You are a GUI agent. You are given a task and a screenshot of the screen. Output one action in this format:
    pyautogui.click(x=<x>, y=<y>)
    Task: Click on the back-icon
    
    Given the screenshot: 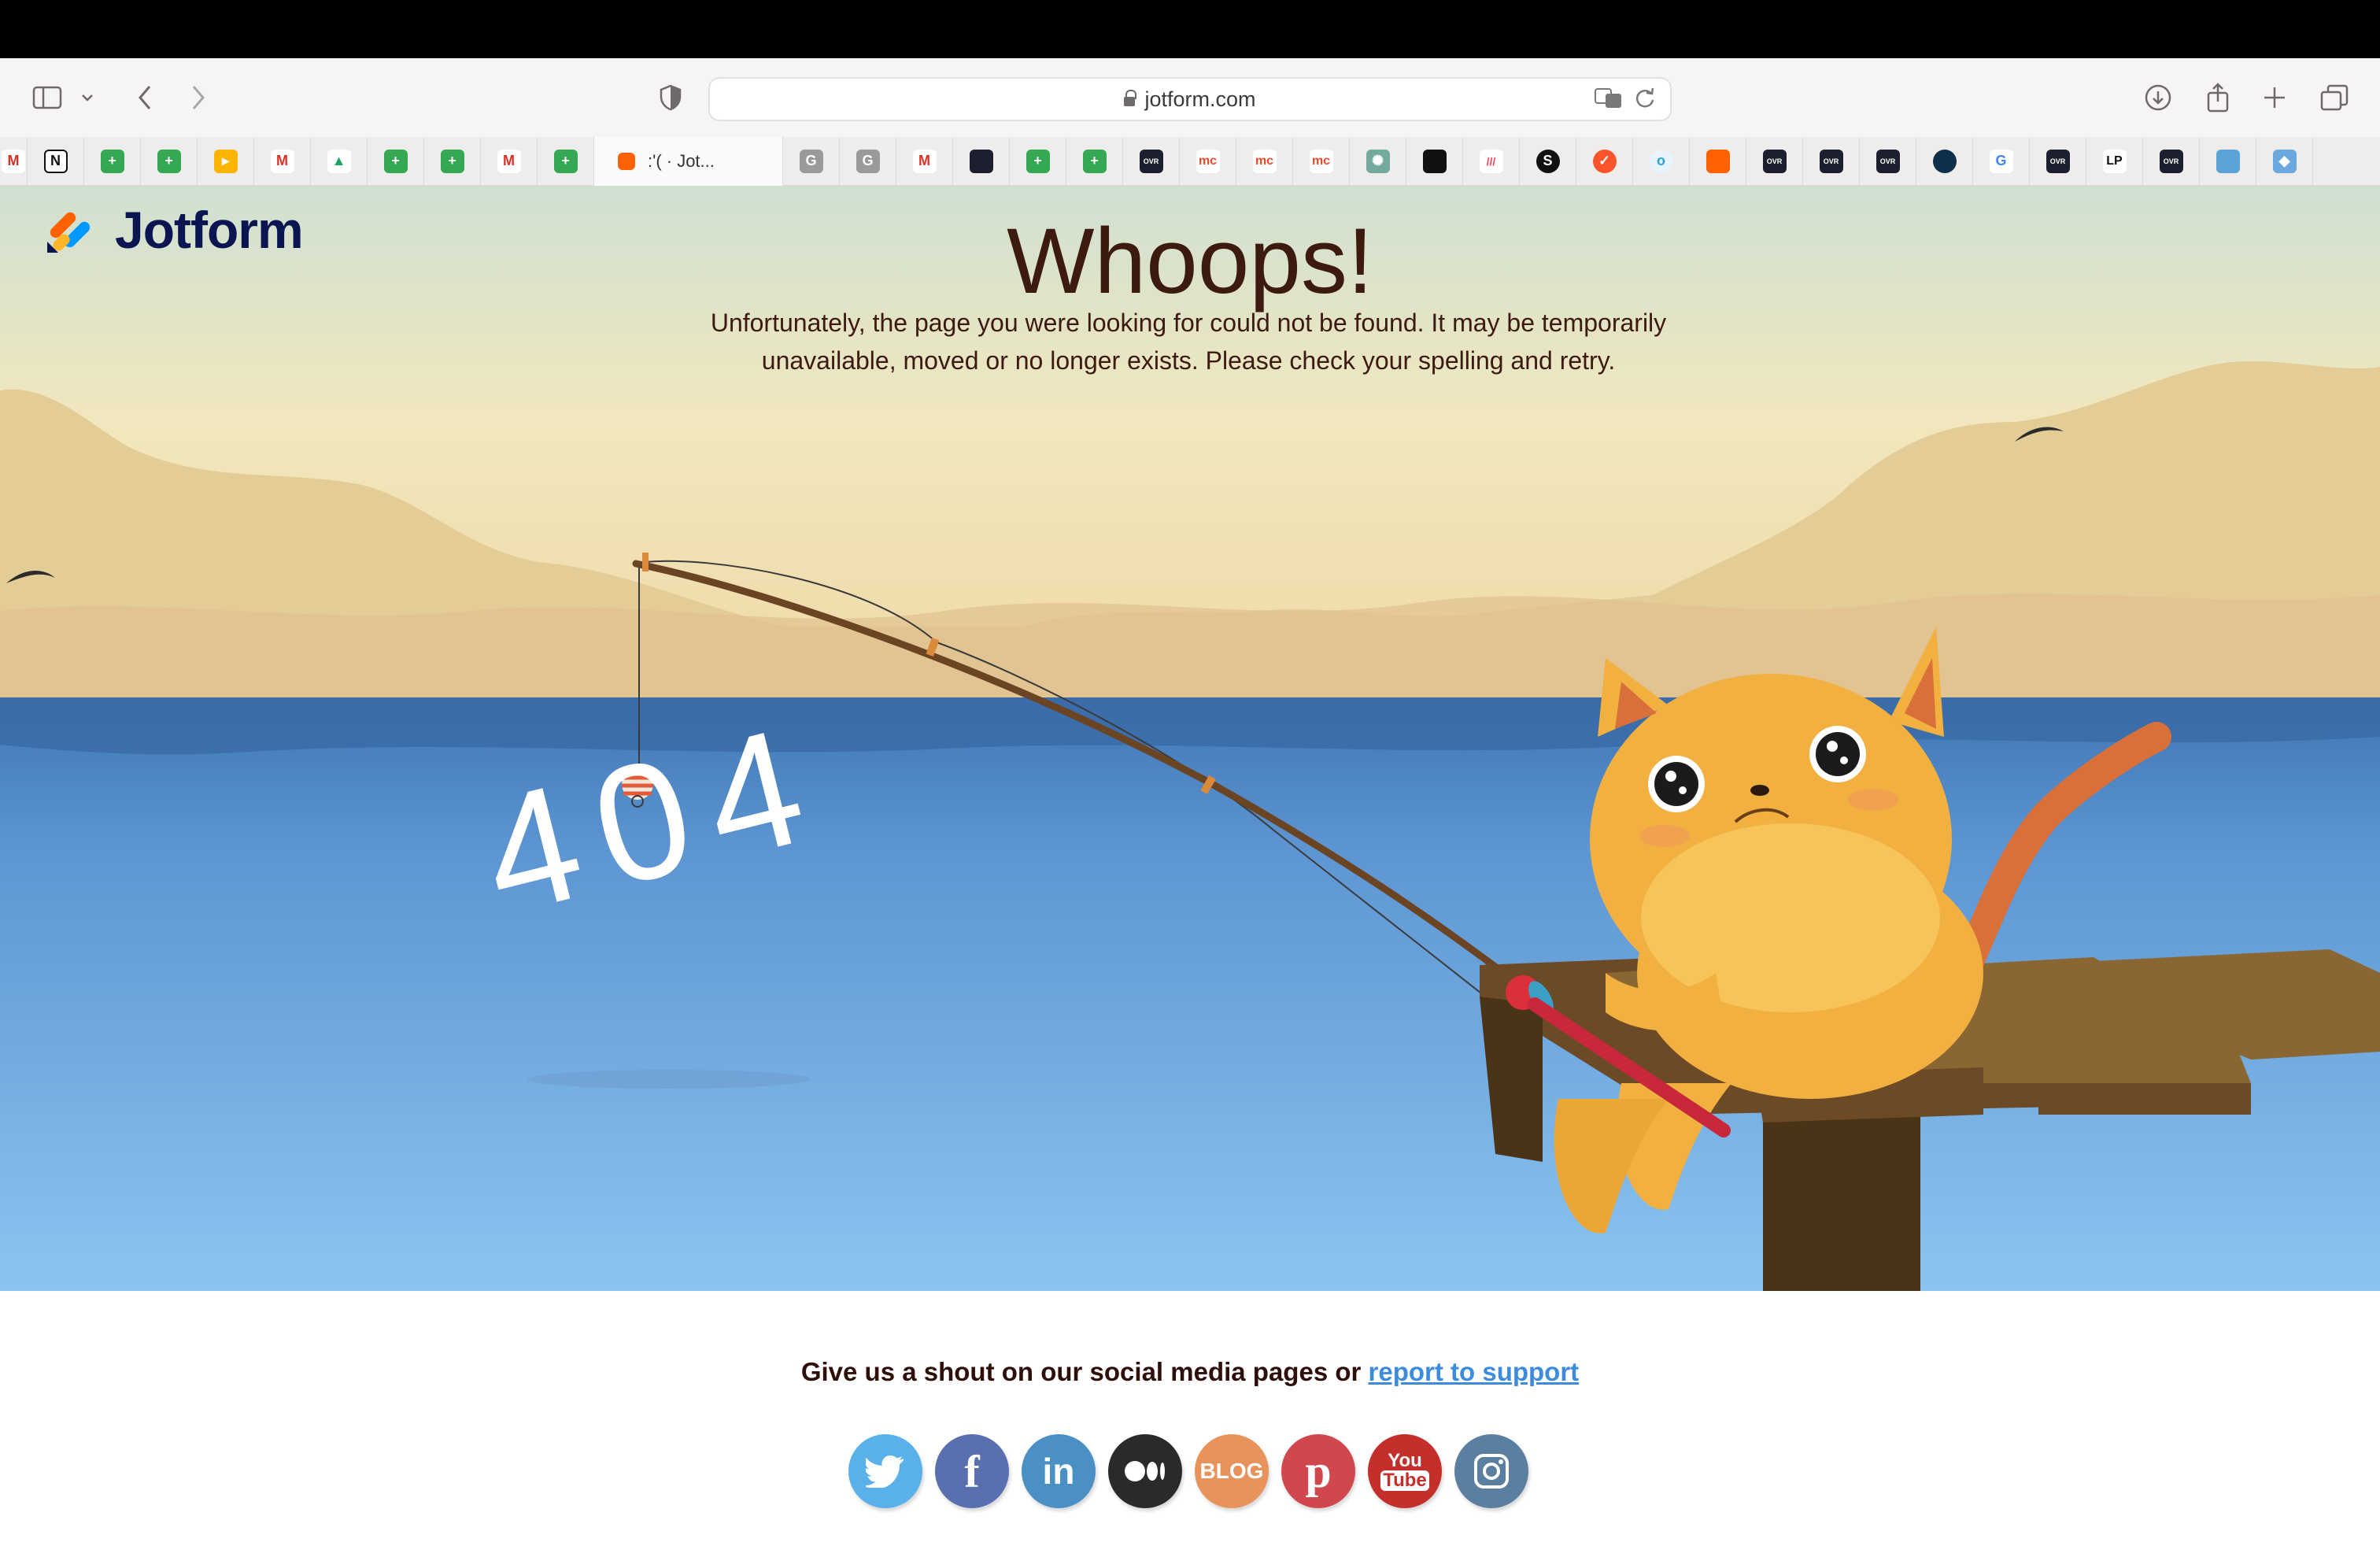 What is the action you would take?
    pyautogui.click(x=144, y=97)
    